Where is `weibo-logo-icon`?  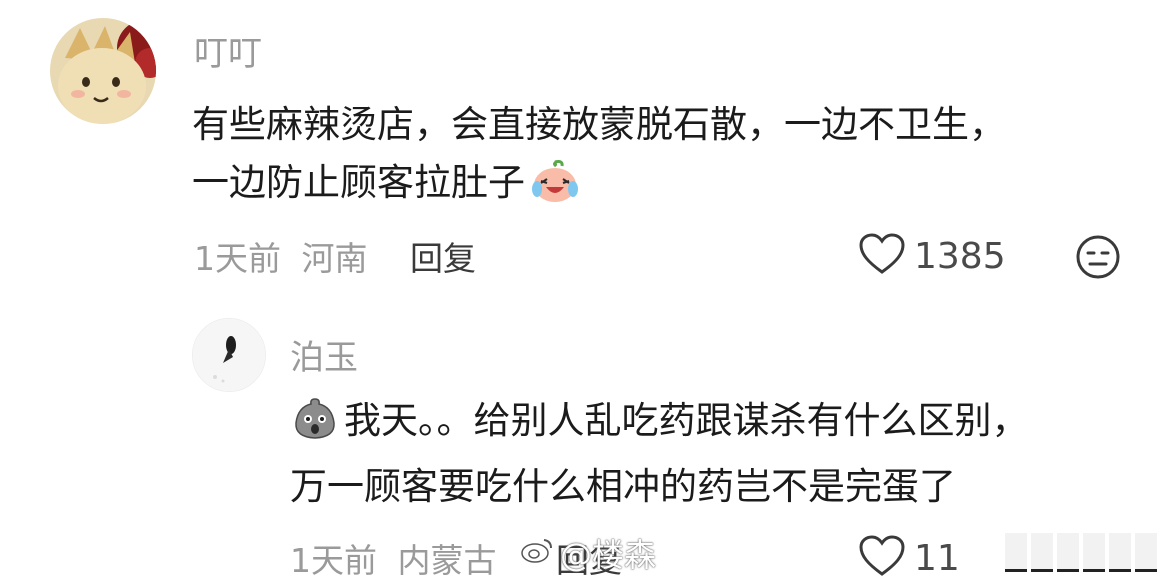
weibo-logo-icon is located at coordinates (537, 553).